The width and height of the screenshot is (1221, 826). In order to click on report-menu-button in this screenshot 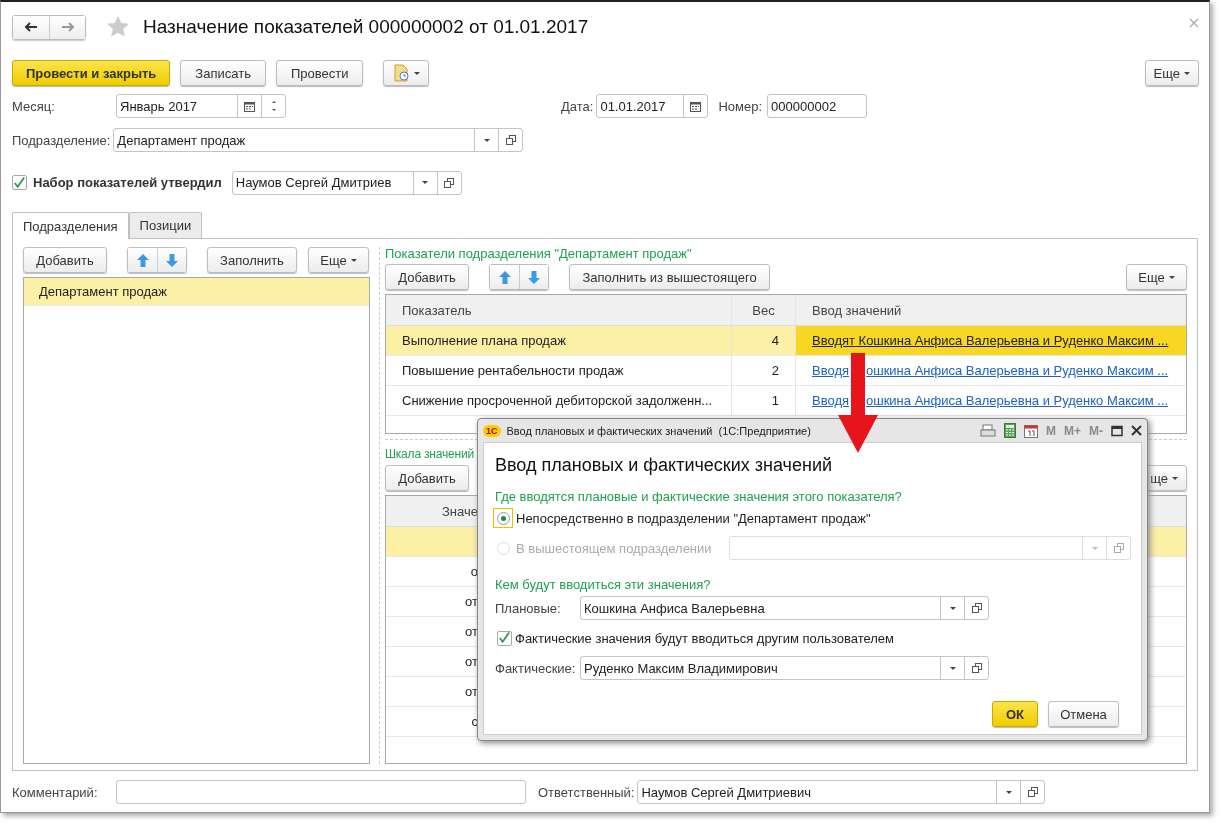, I will do `click(406, 73)`.